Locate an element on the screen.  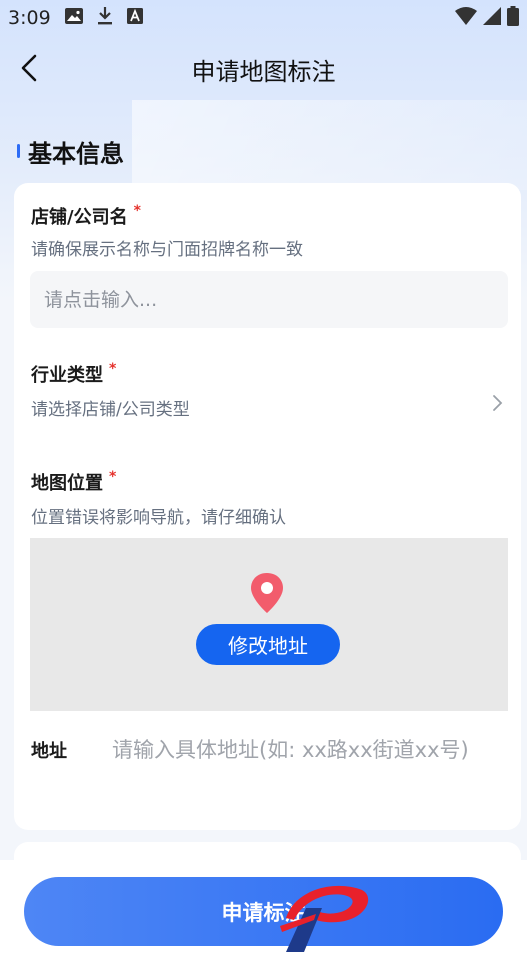
chevron-right-icon is located at coordinates (498, 403).